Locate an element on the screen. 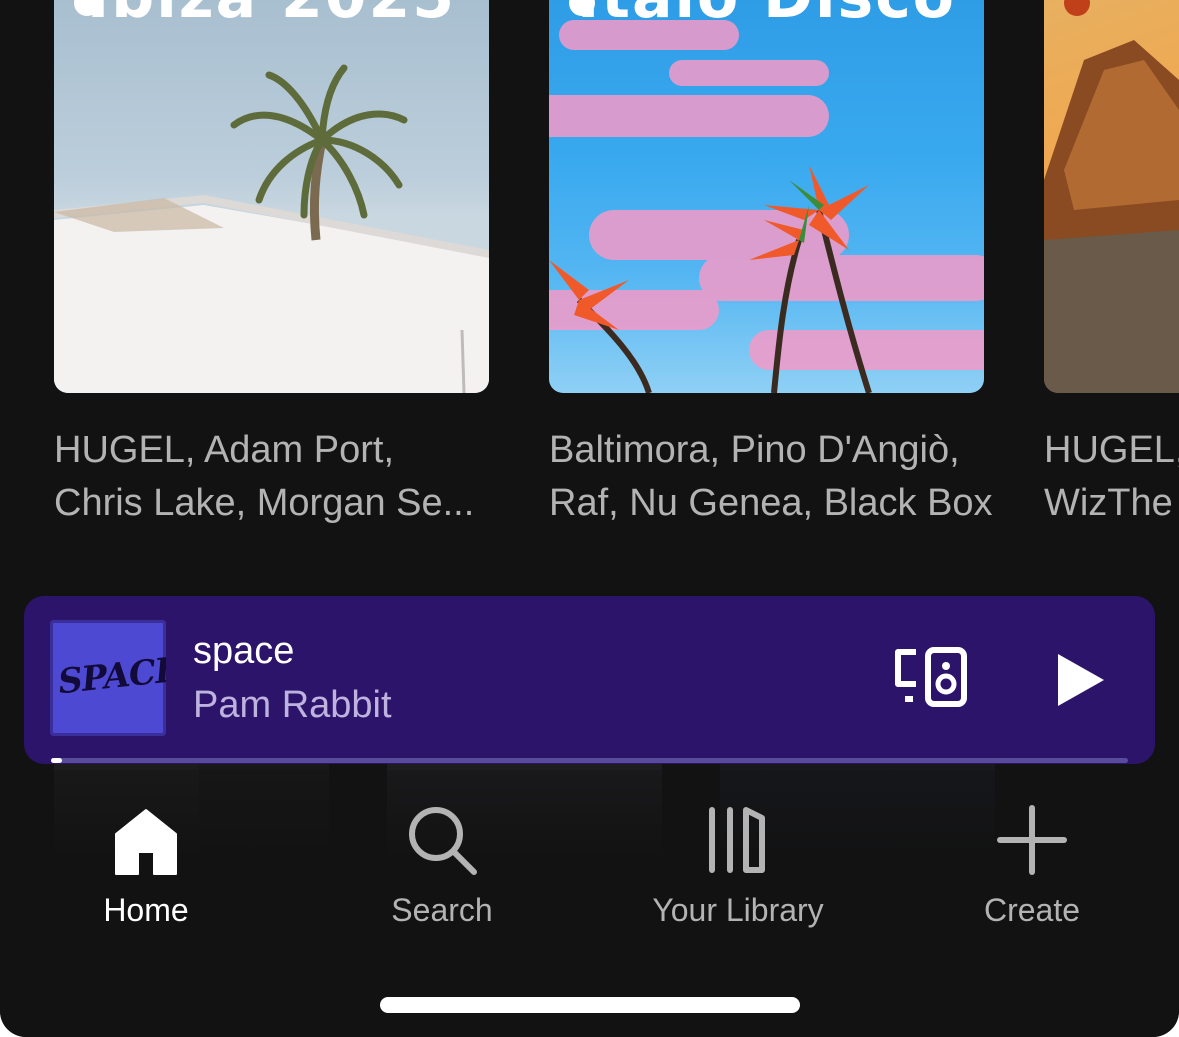  nav-home-label: Home is located at coordinates (146, 910).